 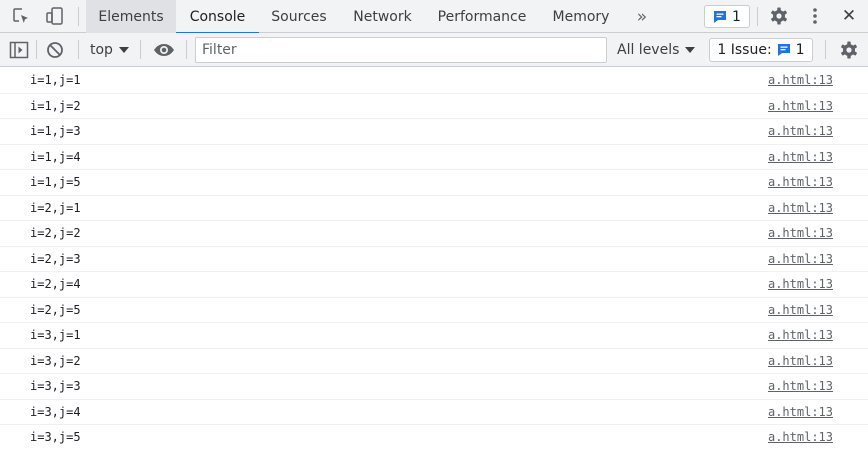 I want to click on log-levels-dropdown: All levels, so click(x=656, y=49).